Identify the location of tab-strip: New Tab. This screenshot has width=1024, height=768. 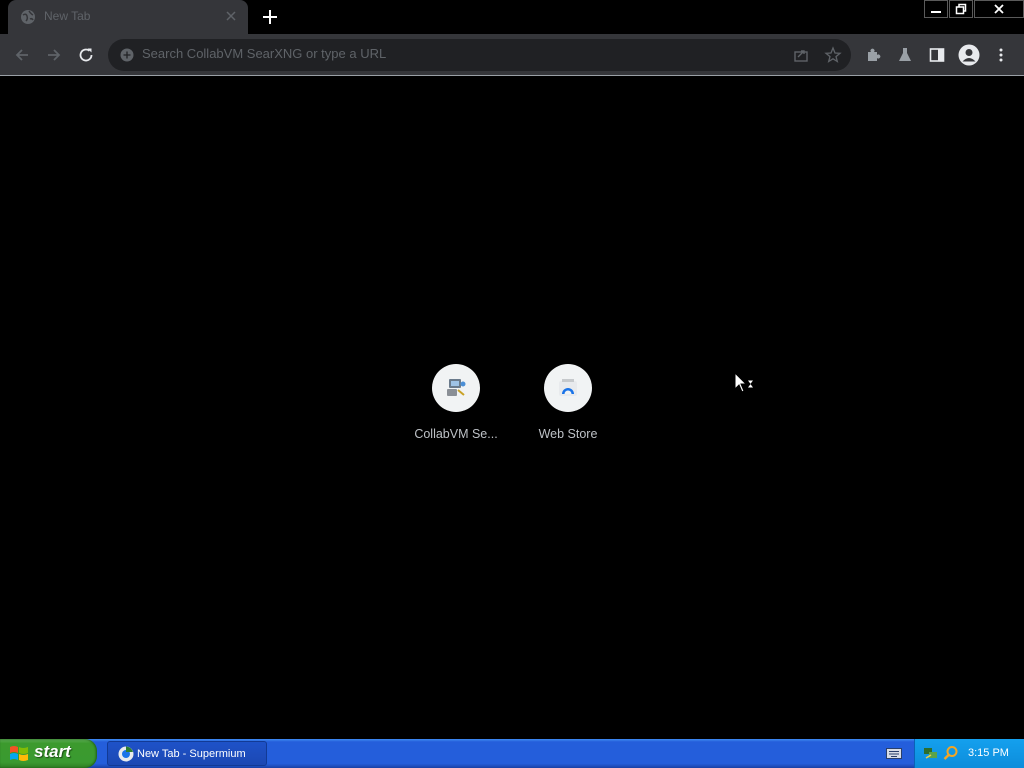
(512, 17).